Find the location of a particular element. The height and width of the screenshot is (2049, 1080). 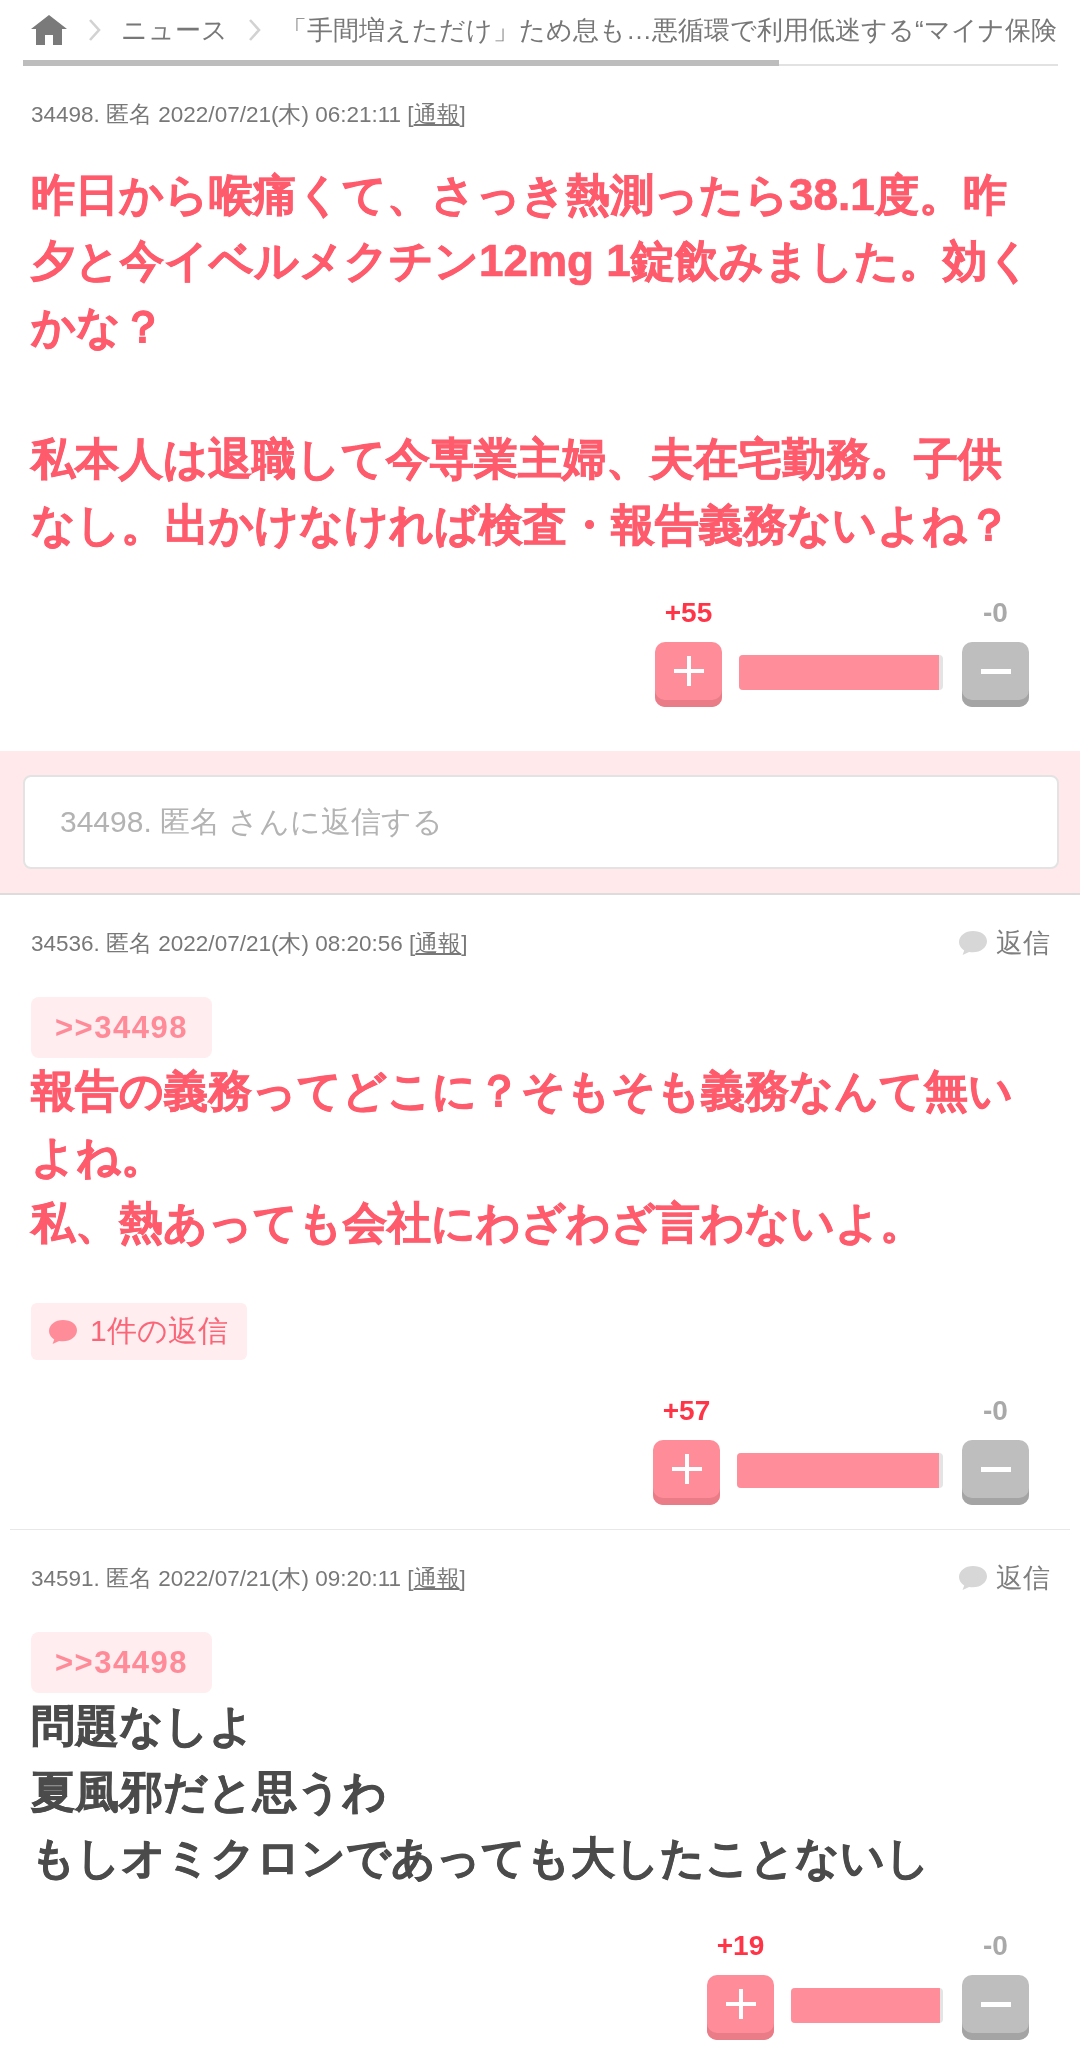

plus-count: +57 is located at coordinates (686, 1411).